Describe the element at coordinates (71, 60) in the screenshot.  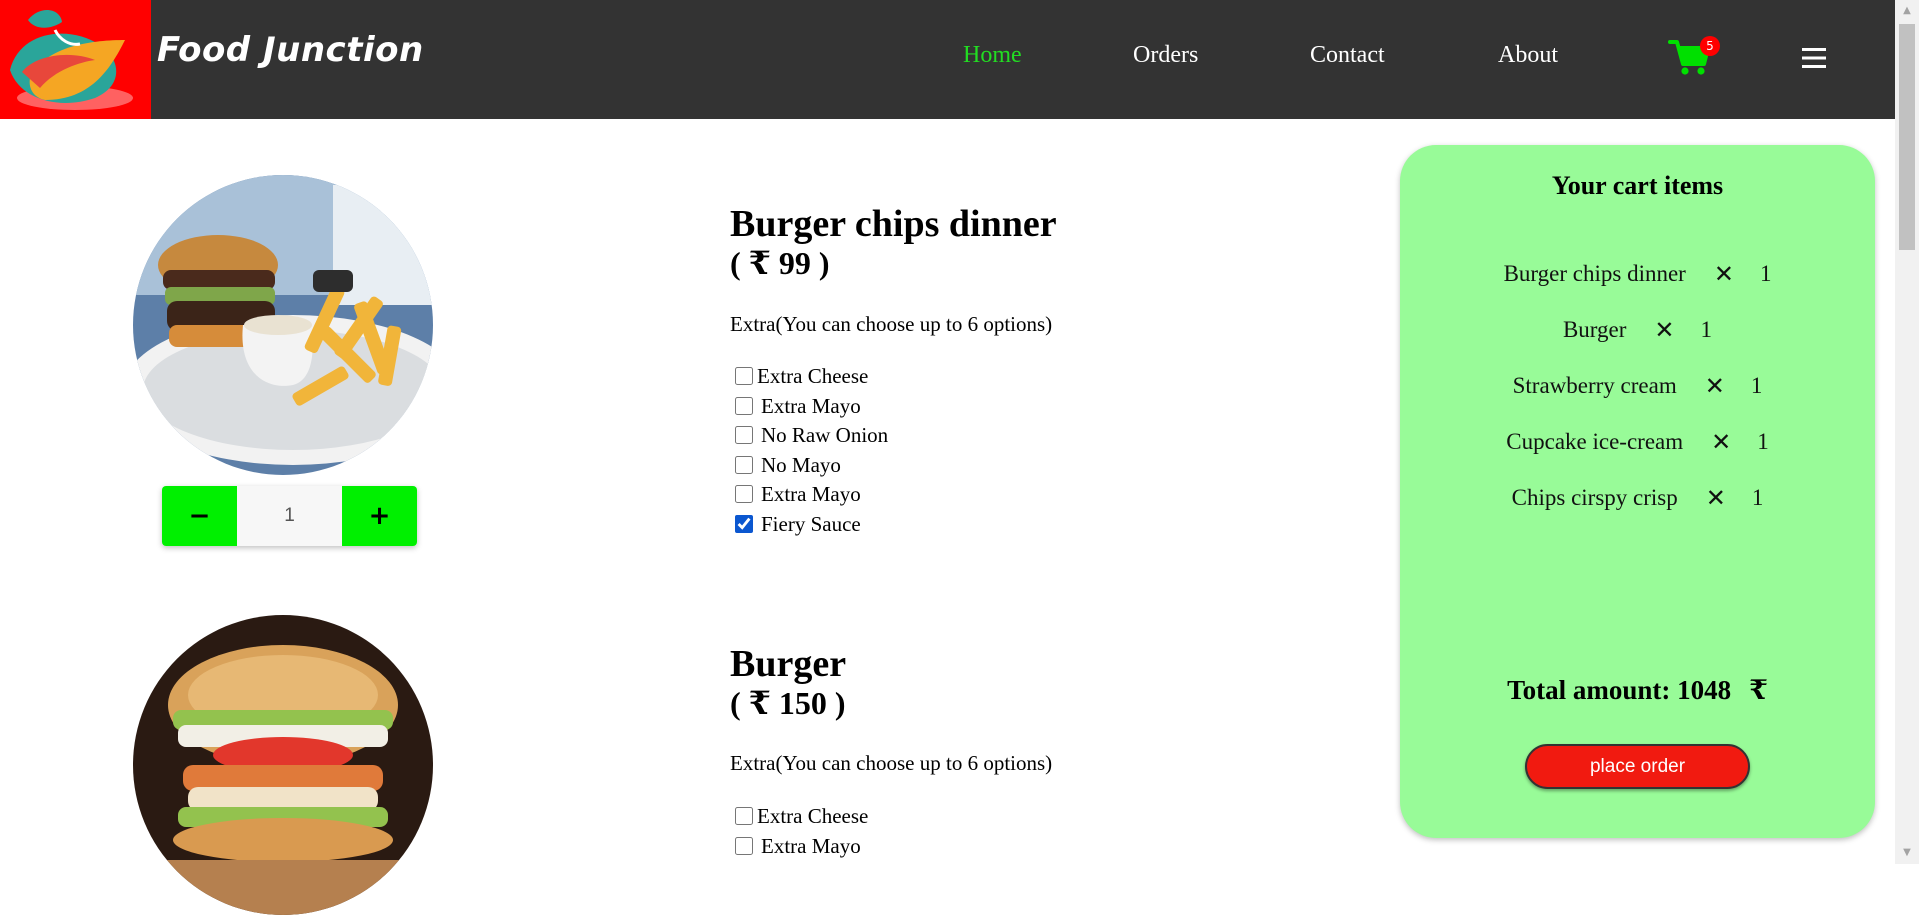
I see `logo-graphic` at that location.